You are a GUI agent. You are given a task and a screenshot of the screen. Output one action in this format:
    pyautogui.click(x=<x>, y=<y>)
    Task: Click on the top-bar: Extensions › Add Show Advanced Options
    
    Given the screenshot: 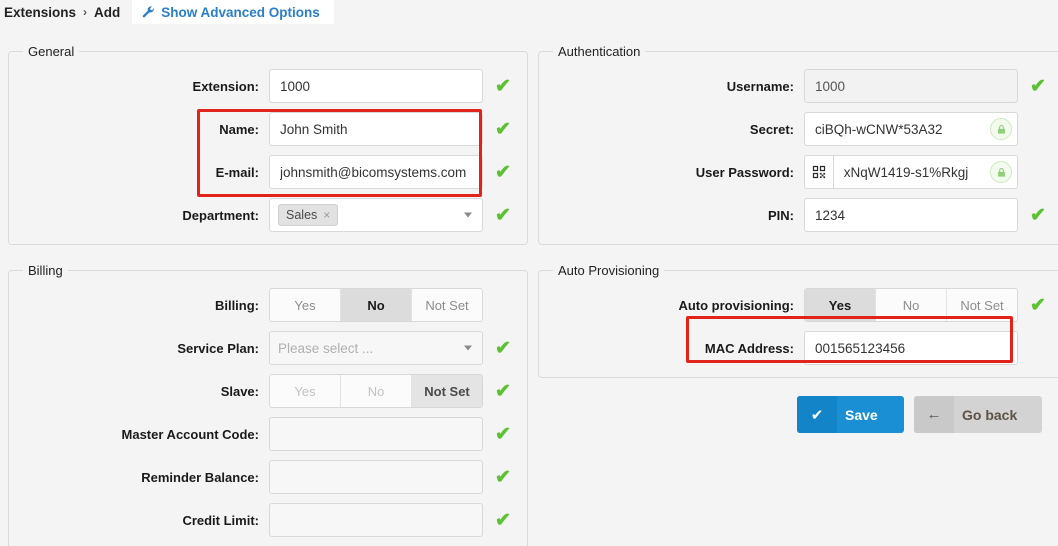 What is the action you would take?
    pyautogui.click(x=529, y=12)
    